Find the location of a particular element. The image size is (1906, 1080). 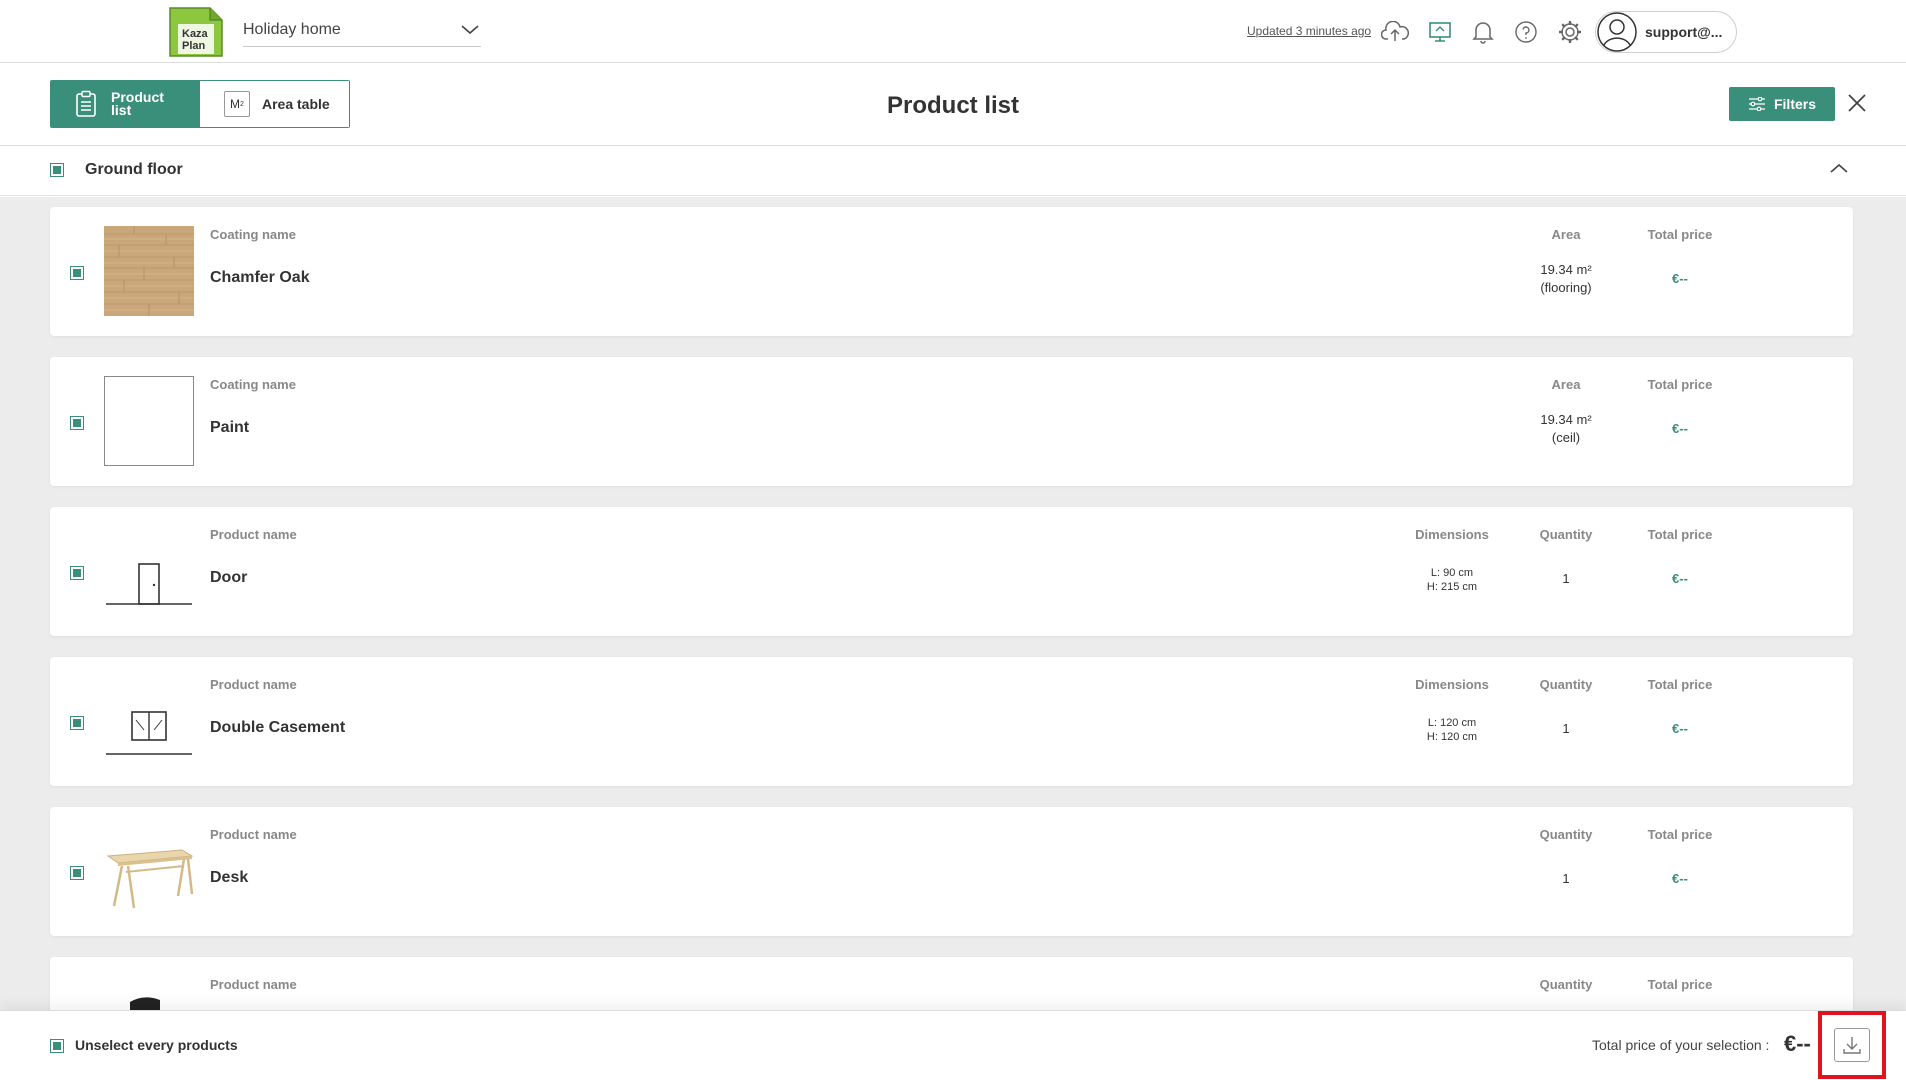

unselect-all-label: Unselect every products is located at coordinates (156, 1045).